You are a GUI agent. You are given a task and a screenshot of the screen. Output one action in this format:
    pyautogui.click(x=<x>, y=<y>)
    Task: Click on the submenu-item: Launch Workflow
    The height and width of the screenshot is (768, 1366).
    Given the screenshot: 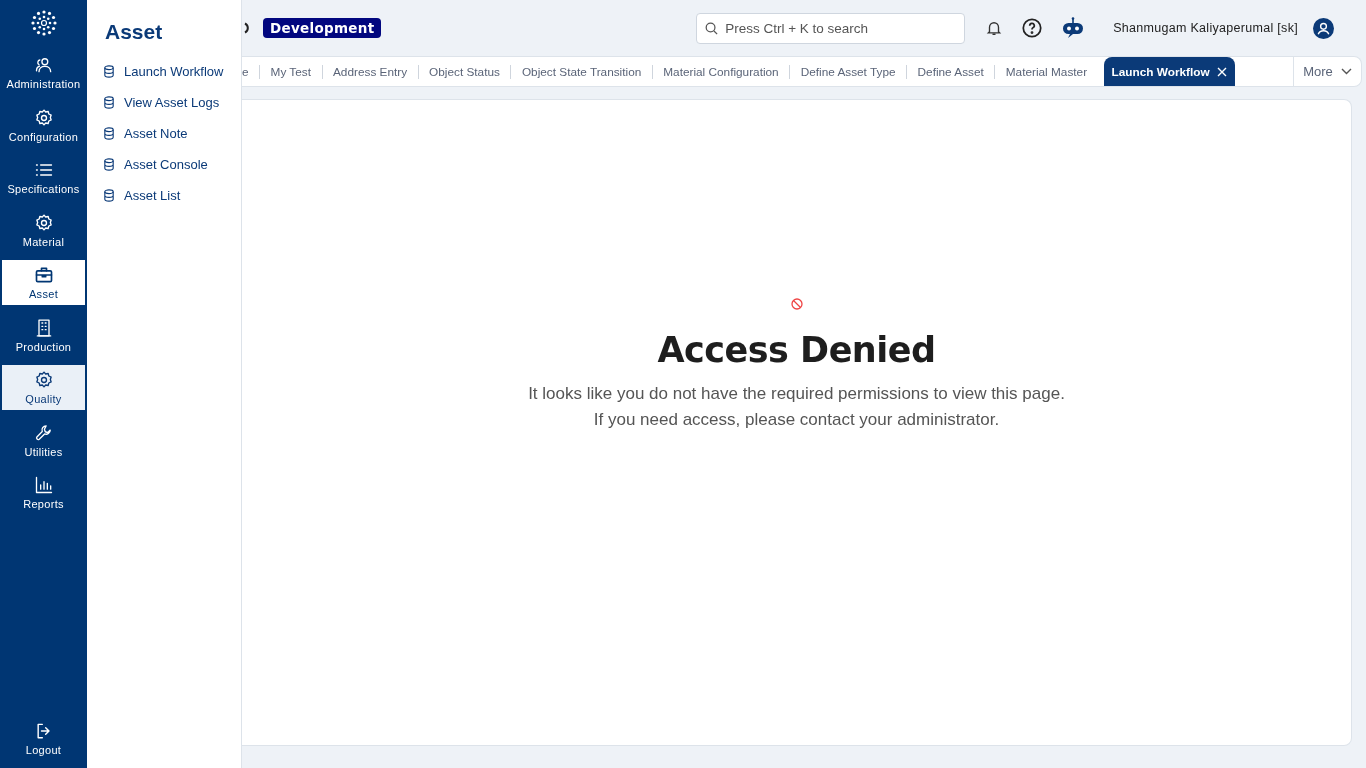 What is the action you would take?
    pyautogui.click(x=172, y=71)
    